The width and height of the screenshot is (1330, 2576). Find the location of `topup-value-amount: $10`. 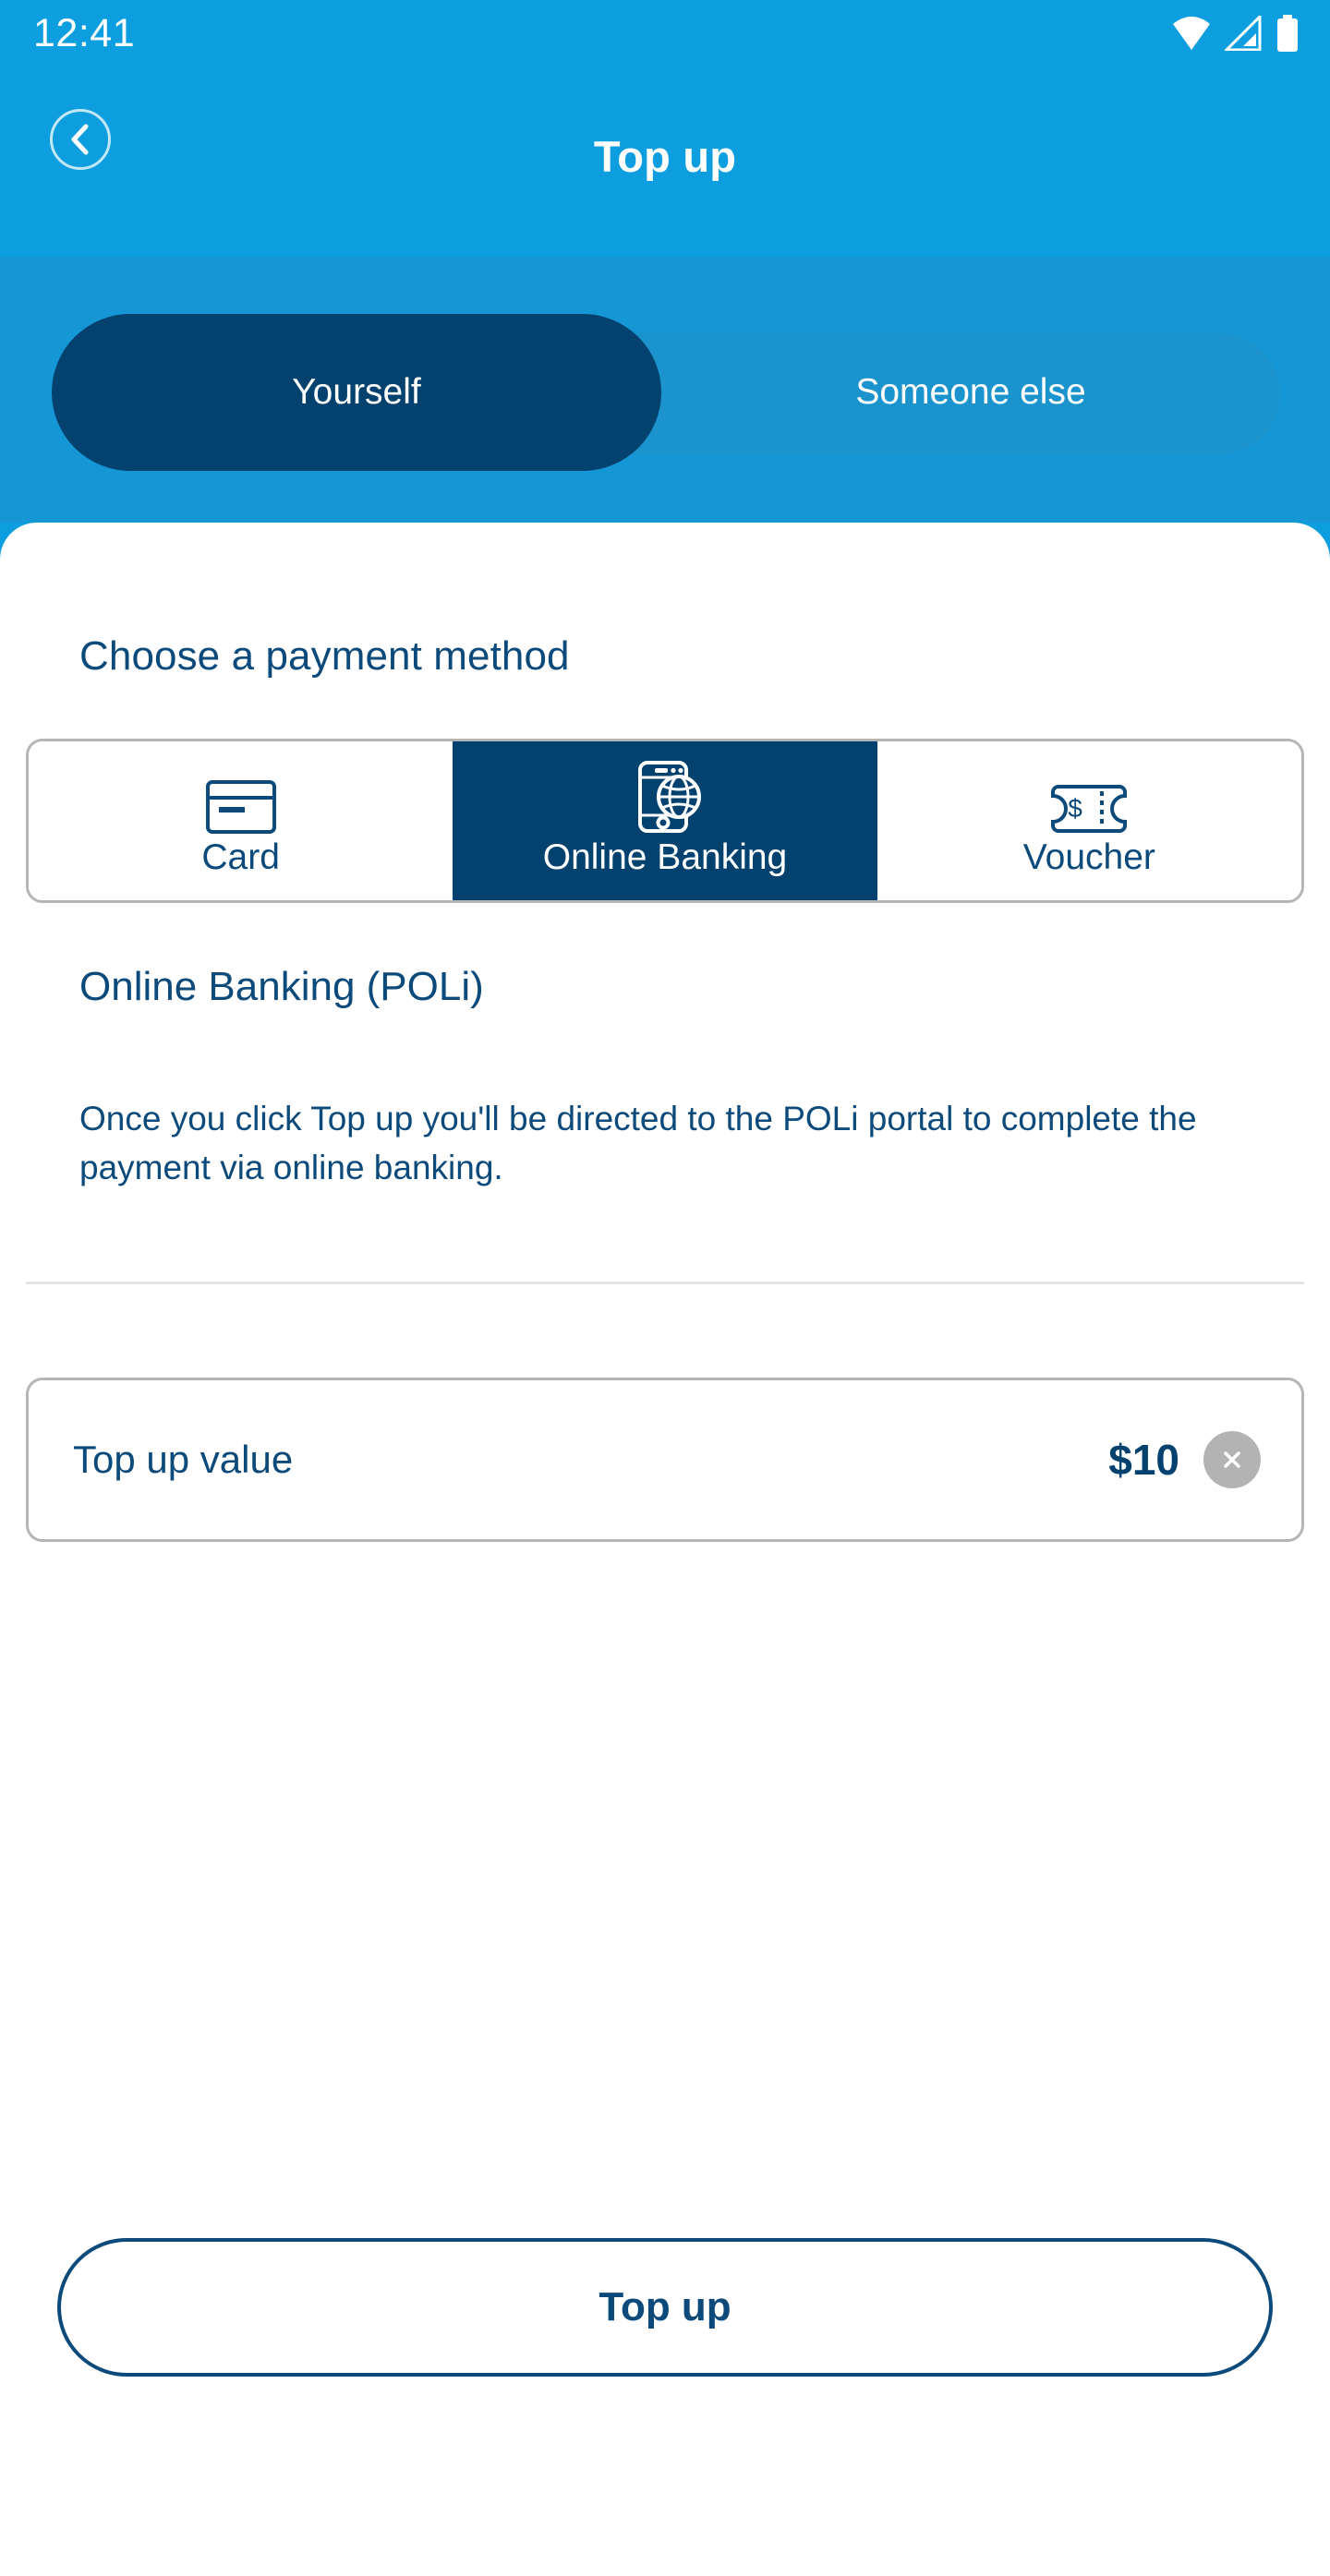

topup-value-amount: $10 is located at coordinates (1143, 1460).